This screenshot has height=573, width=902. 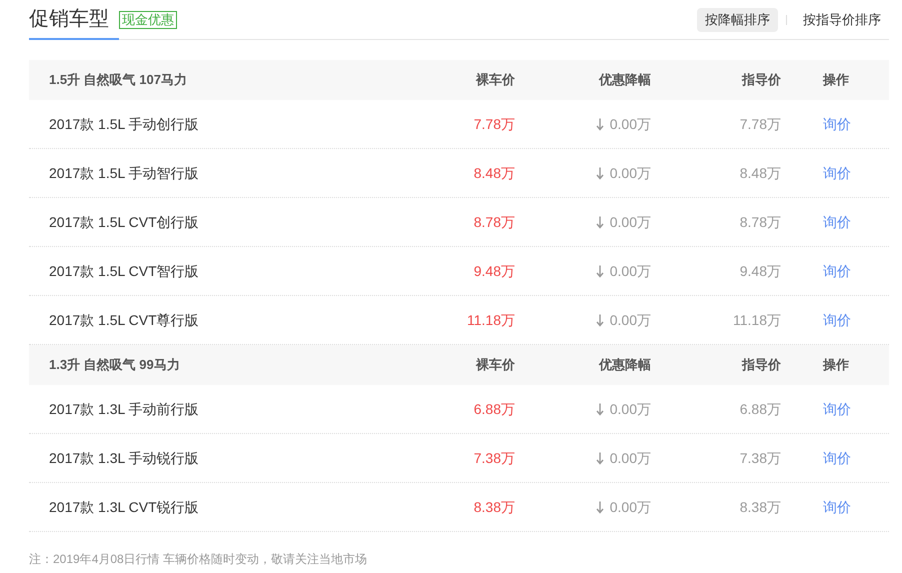 What do you see at coordinates (490, 320) in the screenshot?
I see `price-cell-text: 11.18万` at bounding box center [490, 320].